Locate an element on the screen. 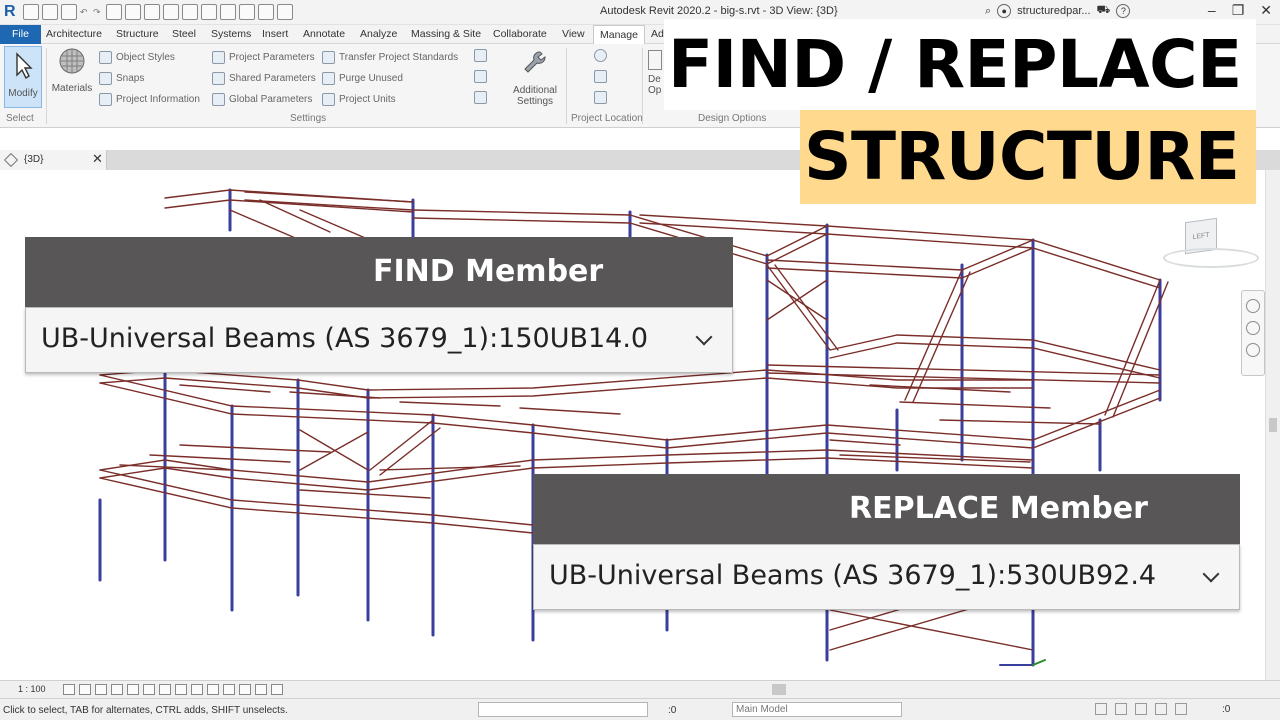 The height and width of the screenshot is (720, 1280). show-crop-icon is located at coordinates (165, 689).